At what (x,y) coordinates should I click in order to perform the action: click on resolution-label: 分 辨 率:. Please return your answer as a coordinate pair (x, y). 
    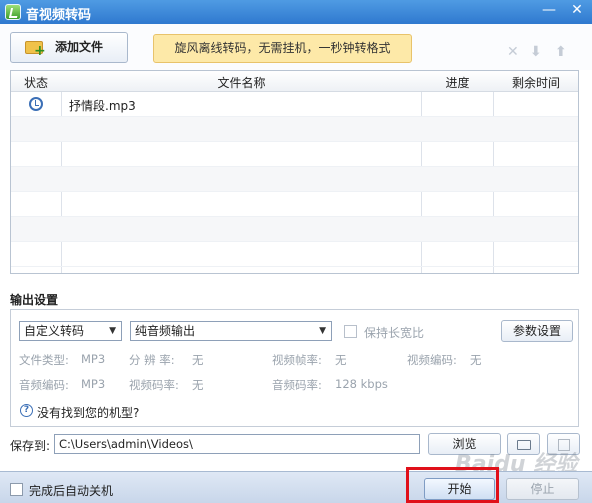
    Looking at the image, I should click on (152, 360).